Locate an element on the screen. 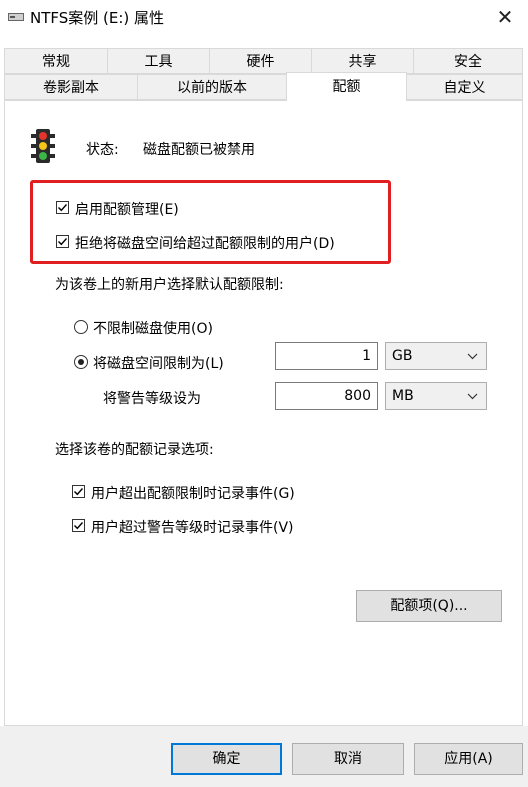 Image resolution: width=528 pixels, height=787 pixels. tab-general: 常规 is located at coordinates (56, 61).